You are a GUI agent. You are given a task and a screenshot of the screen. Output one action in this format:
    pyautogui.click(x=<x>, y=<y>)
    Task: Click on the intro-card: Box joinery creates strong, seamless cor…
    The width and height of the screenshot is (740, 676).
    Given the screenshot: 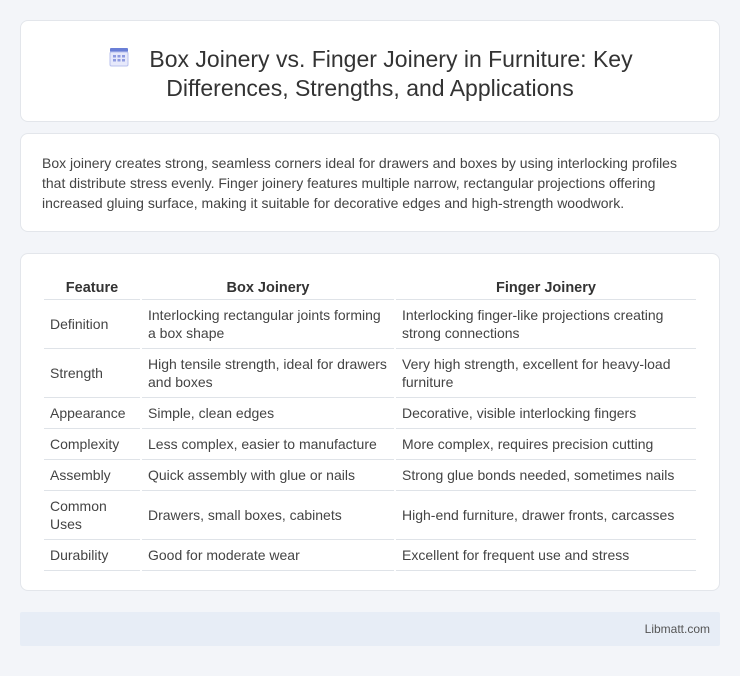 What is the action you would take?
    pyautogui.click(x=370, y=182)
    